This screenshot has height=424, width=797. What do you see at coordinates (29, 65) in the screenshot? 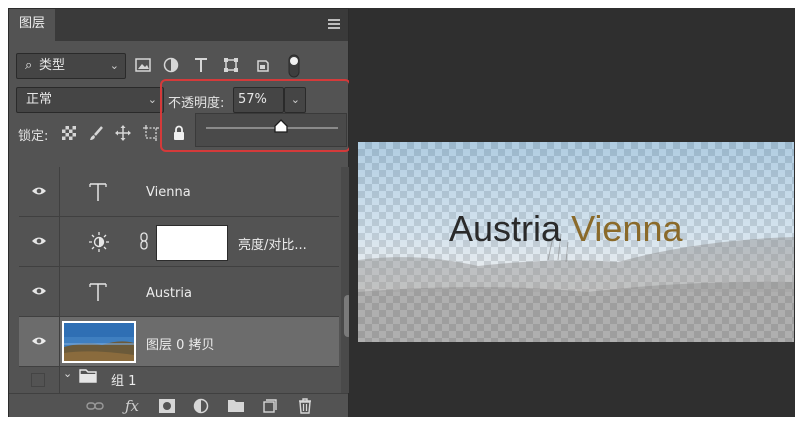
I see `magnifier-icon: ⌕` at bounding box center [29, 65].